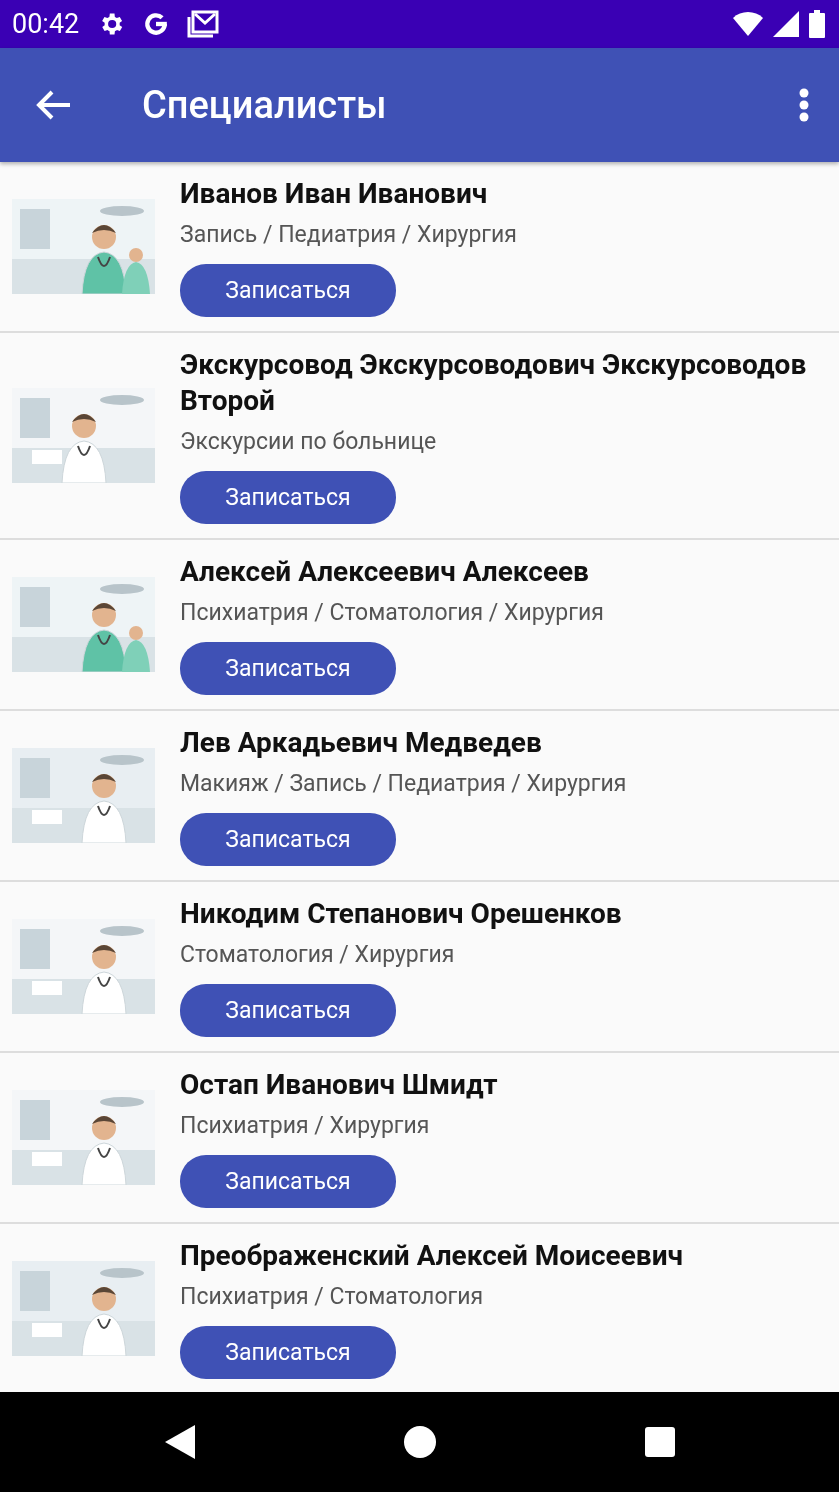  Describe the element at coordinates (348, 235) in the screenshot. I see `specialty-list: Запись / Педиатрия / Хирургия` at that location.